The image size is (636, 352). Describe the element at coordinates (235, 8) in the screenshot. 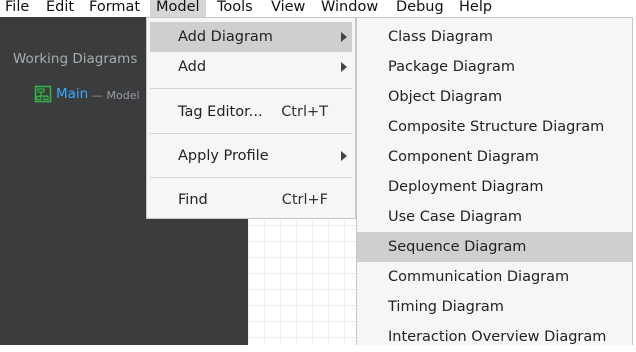

I see `menu-tools: Tools` at that location.